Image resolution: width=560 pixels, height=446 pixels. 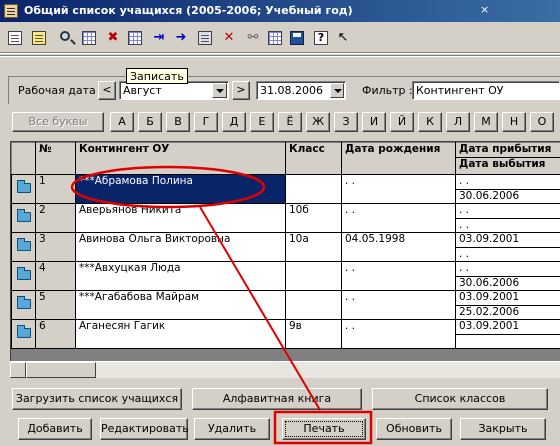 I want to click on help-icon: ?, so click(x=321, y=38).